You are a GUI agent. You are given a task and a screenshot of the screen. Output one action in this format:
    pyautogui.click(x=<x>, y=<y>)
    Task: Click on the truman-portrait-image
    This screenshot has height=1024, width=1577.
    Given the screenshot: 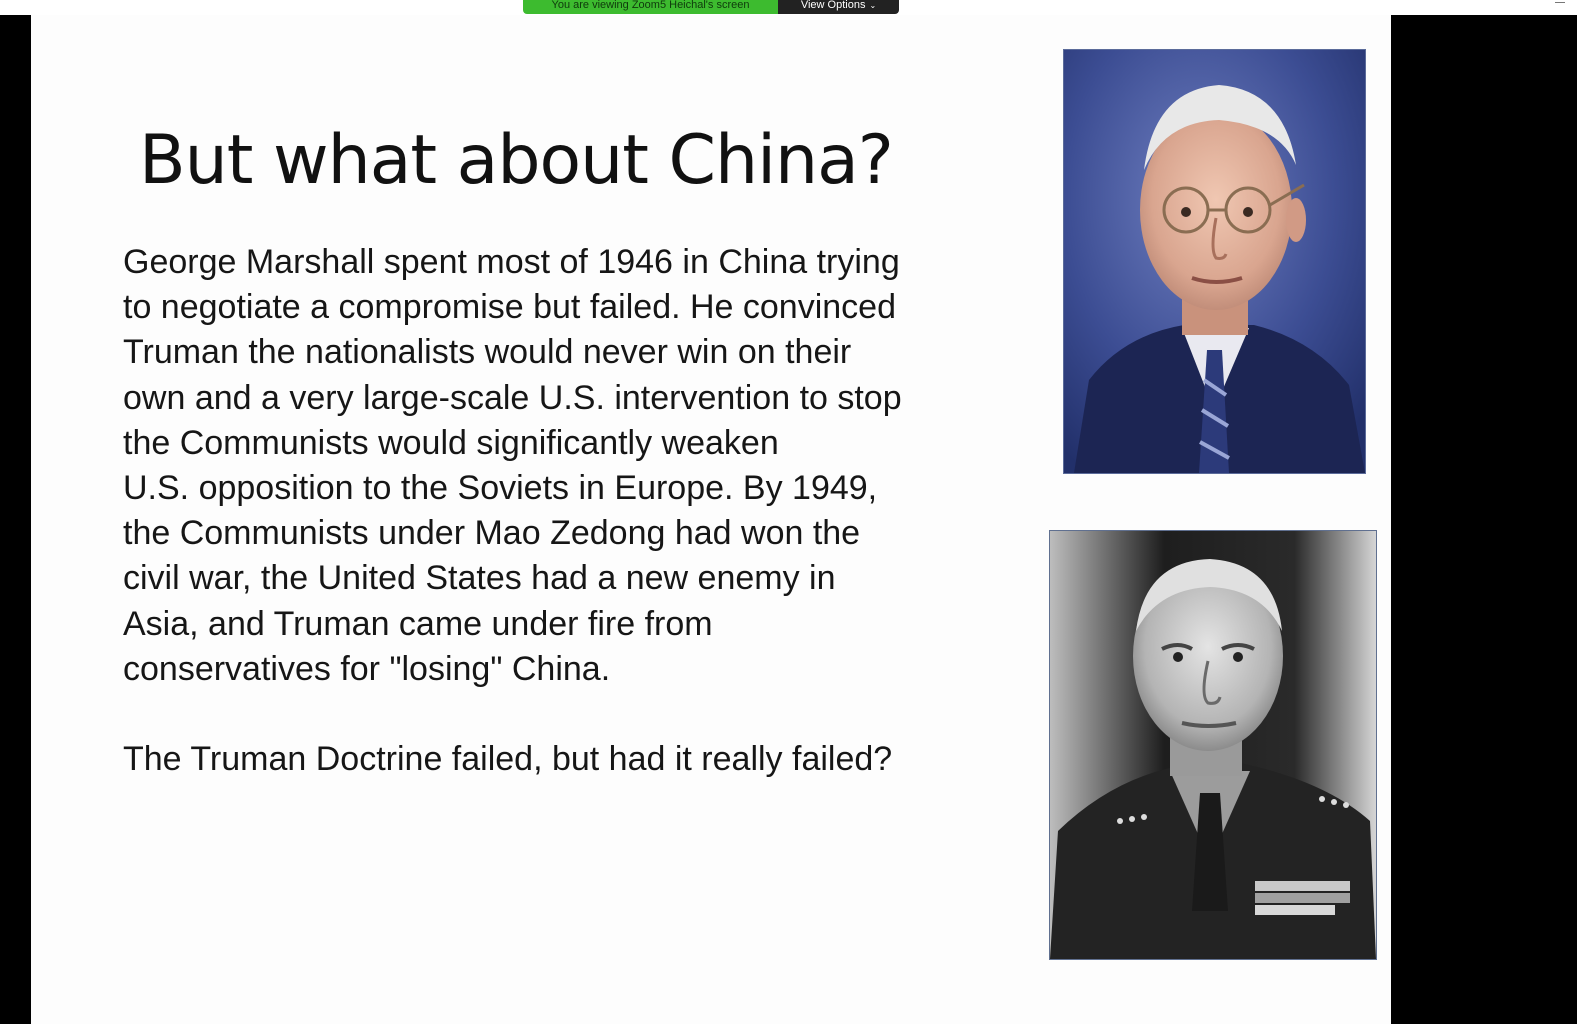 What is the action you would take?
    pyautogui.click(x=1214, y=261)
    